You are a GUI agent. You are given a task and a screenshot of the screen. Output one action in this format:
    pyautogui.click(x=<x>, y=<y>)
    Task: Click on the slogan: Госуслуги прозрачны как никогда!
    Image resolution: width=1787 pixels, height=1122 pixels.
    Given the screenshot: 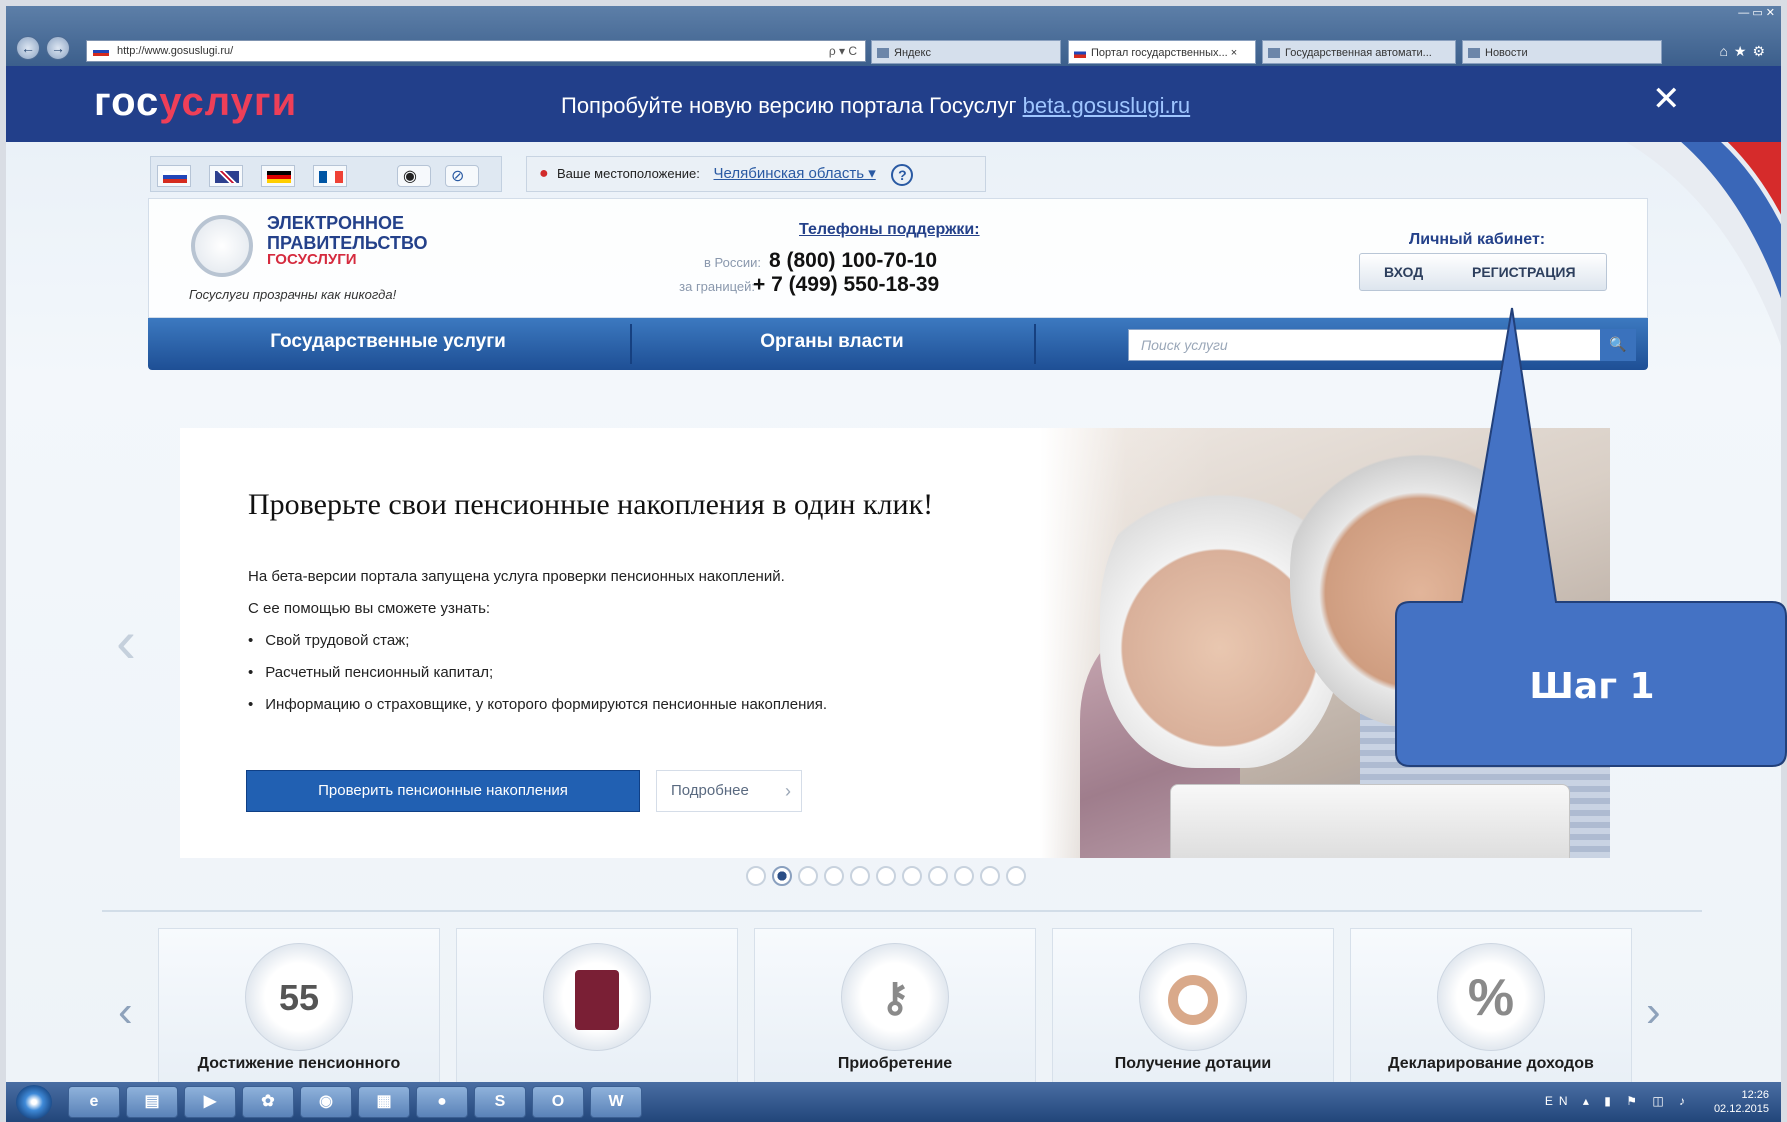 What is the action you would take?
    pyautogui.click(x=293, y=294)
    